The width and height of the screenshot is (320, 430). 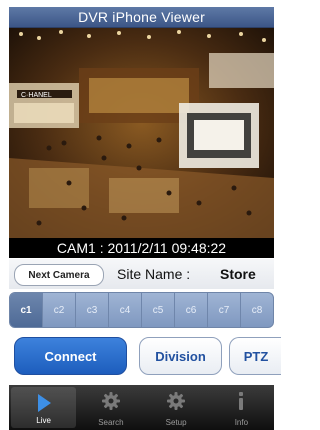 I want to click on tab-setup: Setup, so click(x=176, y=407).